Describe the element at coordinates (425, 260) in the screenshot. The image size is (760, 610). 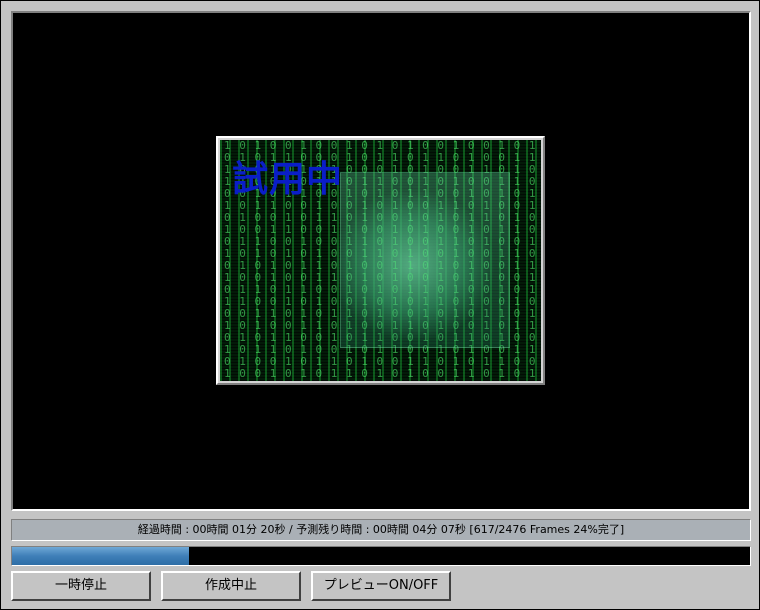
I see `face-image-panel` at that location.